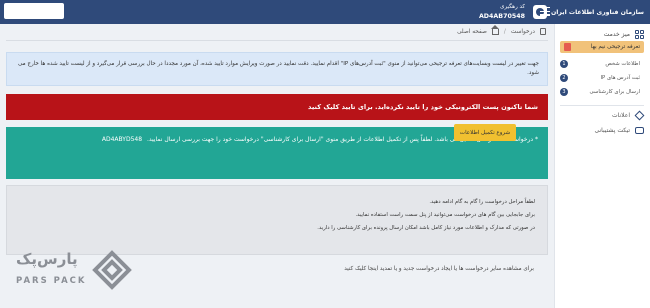  Describe the element at coordinates (639, 130) in the screenshot. I see `support-ticket-icon` at that location.